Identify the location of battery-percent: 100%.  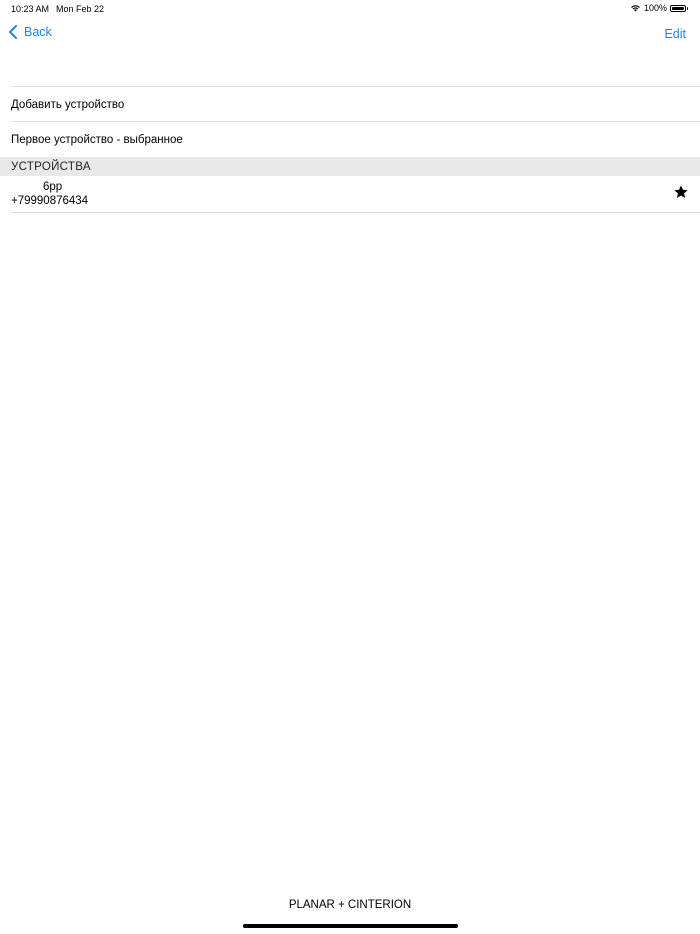
(655, 8).